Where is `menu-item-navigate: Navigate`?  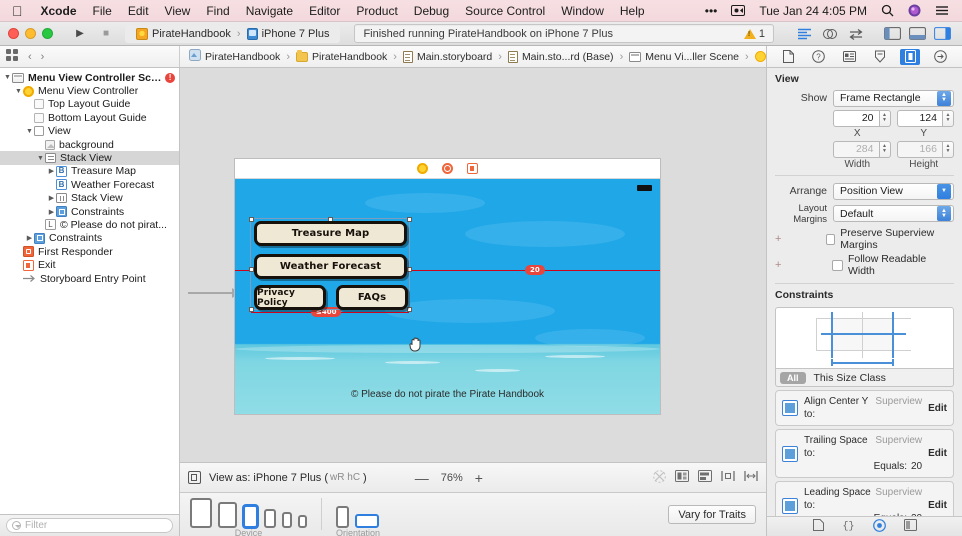
menu-item-navigate: Navigate is located at coordinates (269, 11).